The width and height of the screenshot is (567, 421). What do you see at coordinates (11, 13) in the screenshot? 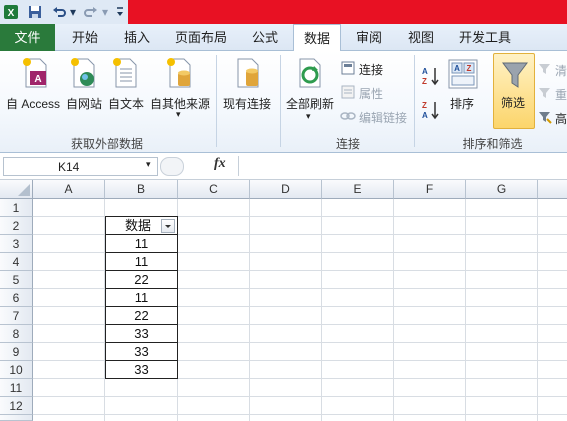
I see `svg-text: X` at bounding box center [11, 13].